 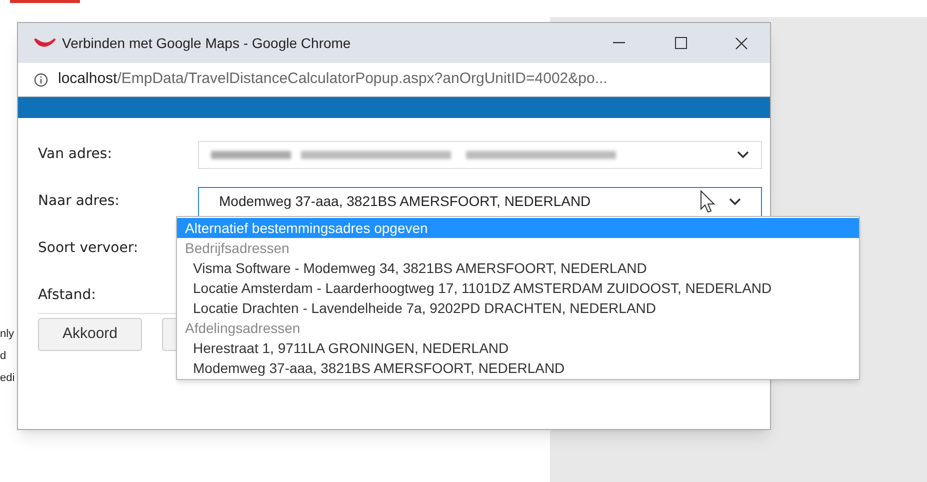 What do you see at coordinates (7, 378) in the screenshot?
I see `page-text: edi` at bounding box center [7, 378].